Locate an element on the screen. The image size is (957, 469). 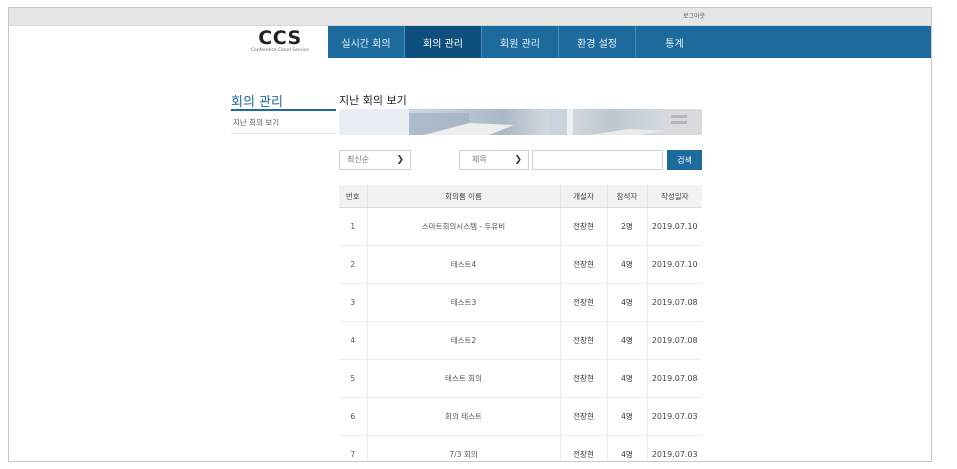
row-room-name: 7/3 회의 is located at coordinates (463, 448).